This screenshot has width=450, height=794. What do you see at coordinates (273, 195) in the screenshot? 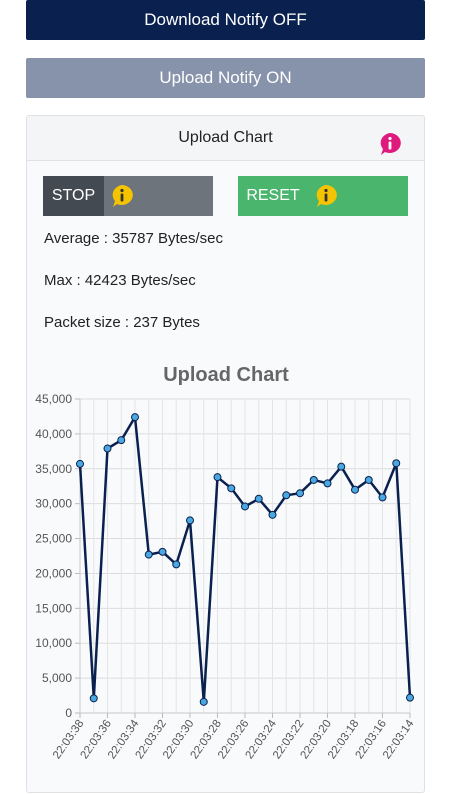
I see `reset-label: RESET` at bounding box center [273, 195].